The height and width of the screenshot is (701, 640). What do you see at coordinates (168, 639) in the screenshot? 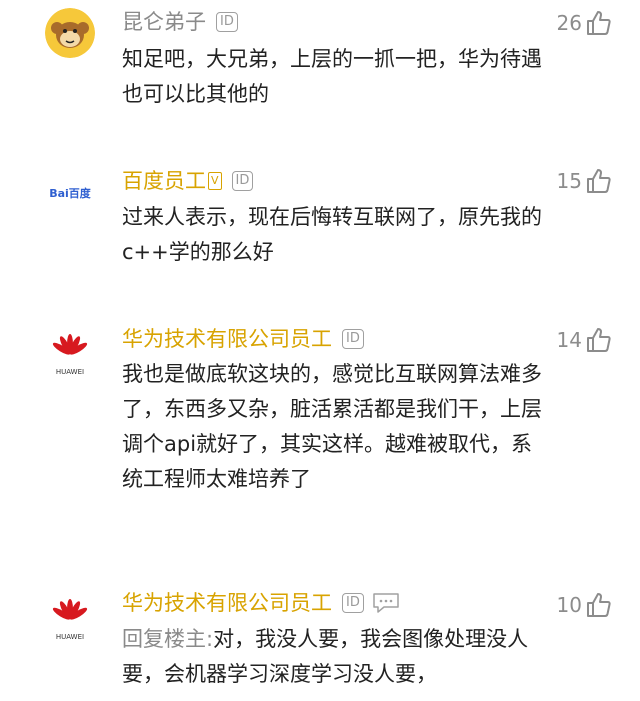
I see `reply-prefix: 回复楼主:` at bounding box center [168, 639].